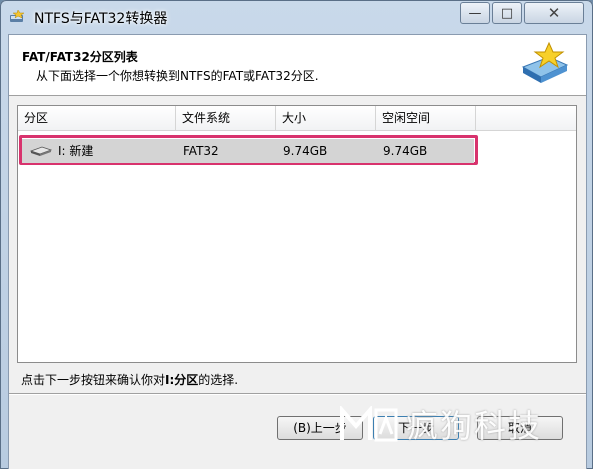 The width and height of the screenshot is (593, 469). What do you see at coordinates (218, 380) in the screenshot?
I see `status-suffix: 的选择.` at bounding box center [218, 380].